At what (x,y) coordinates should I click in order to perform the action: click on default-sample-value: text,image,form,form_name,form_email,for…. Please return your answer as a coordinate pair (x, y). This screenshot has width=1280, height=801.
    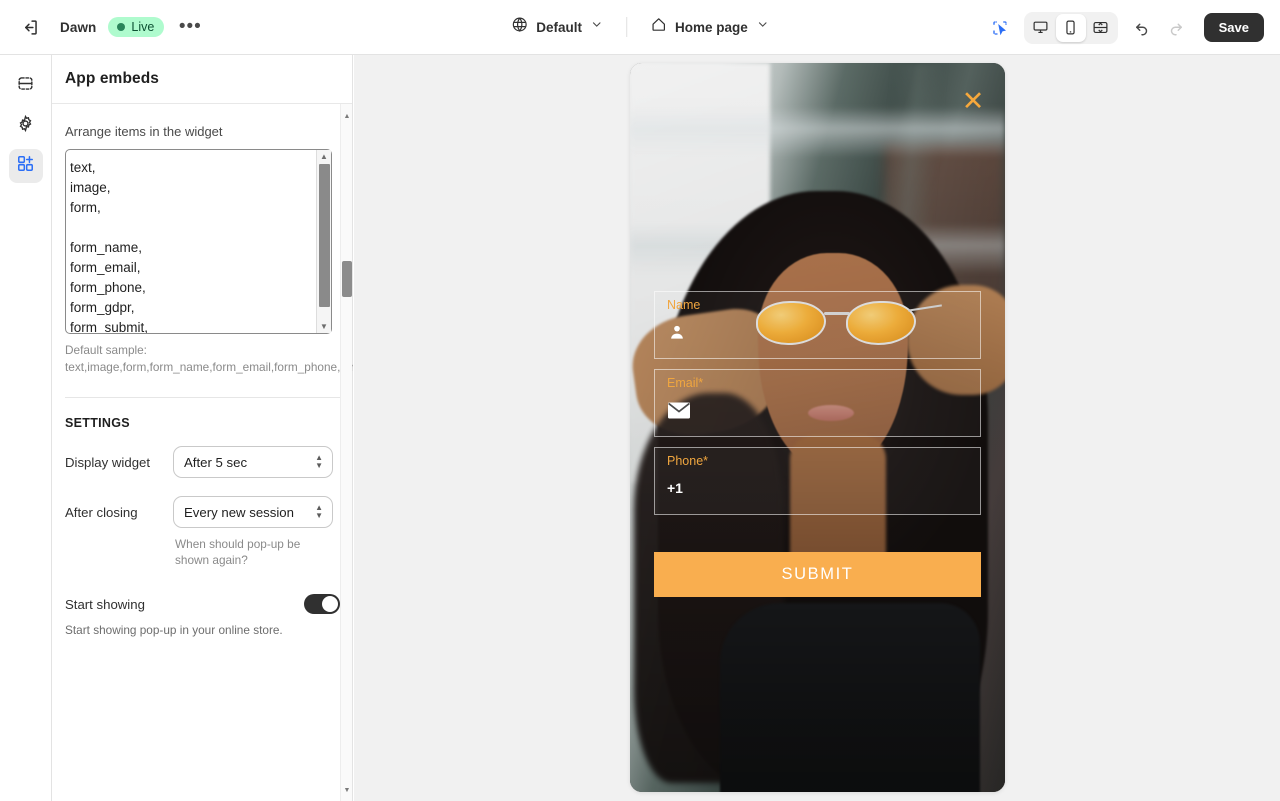
    Looking at the image, I should click on (209, 366).